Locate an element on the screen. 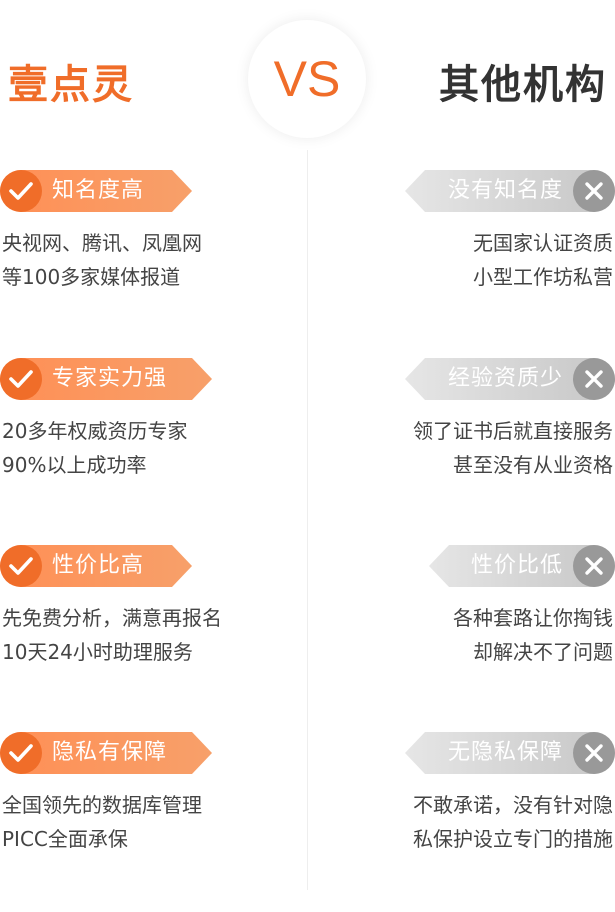 This screenshot has width=615, height=912. feature-badge-right: 性价比低 is located at coordinates (522, 566).